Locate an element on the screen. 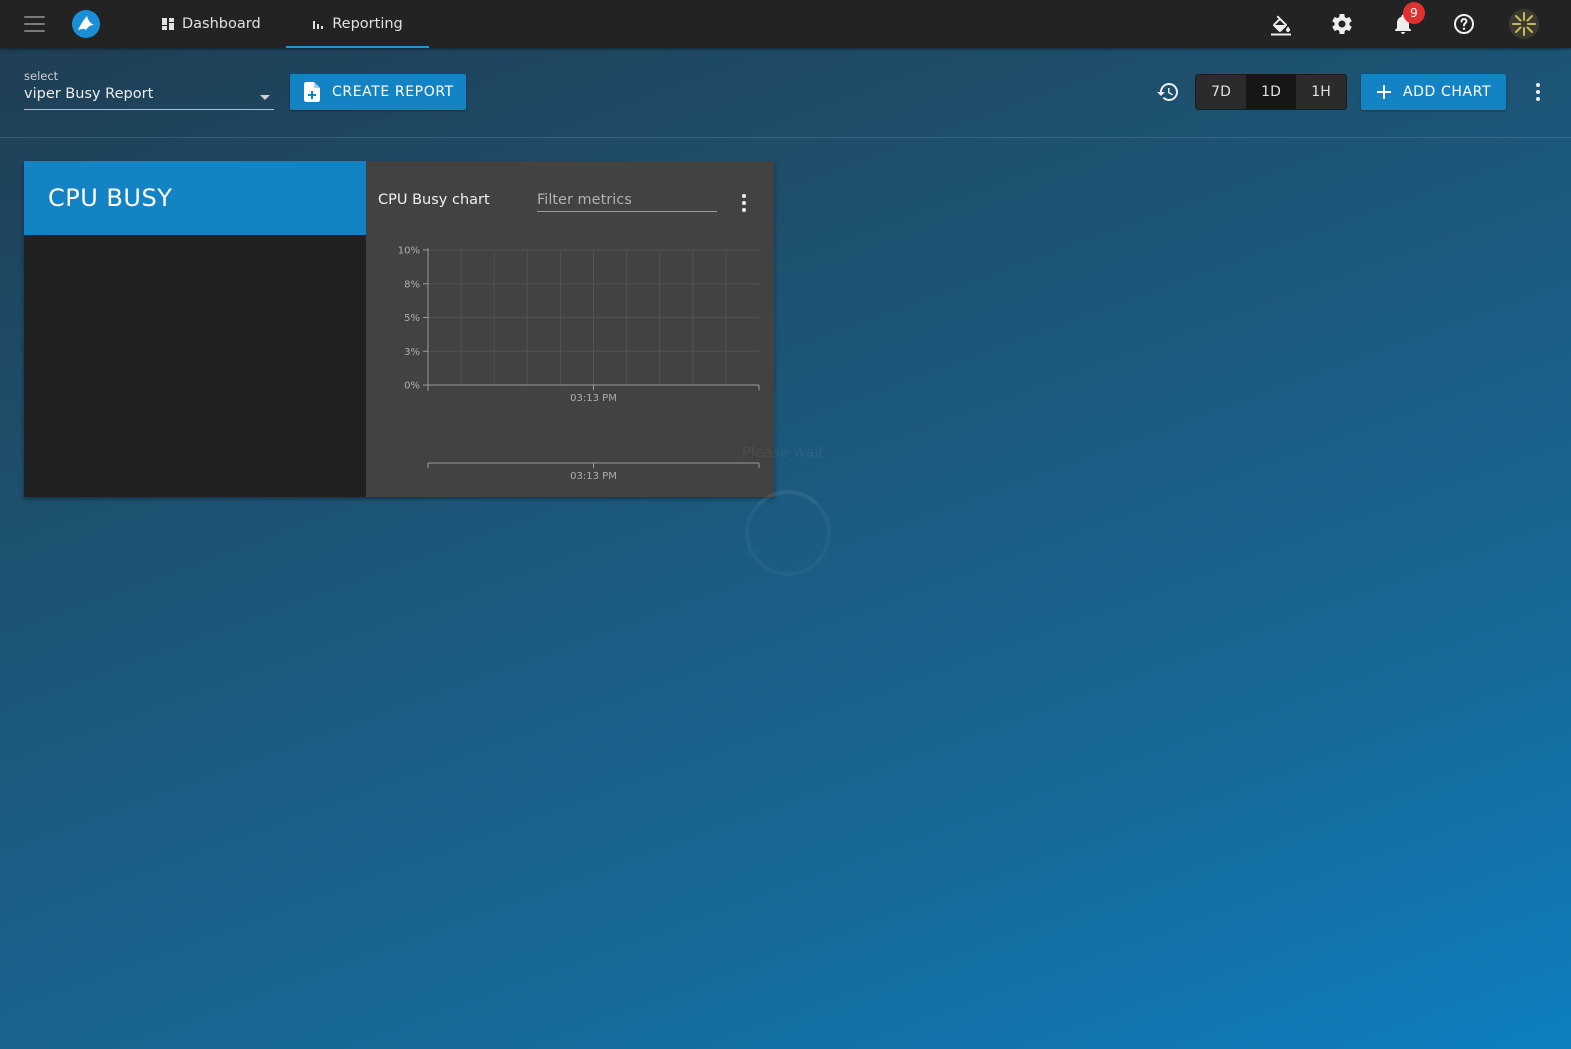 Image resolution: width=1571 pixels, height=1049 pixels. range-7d-button: 7D is located at coordinates (1221, 92).